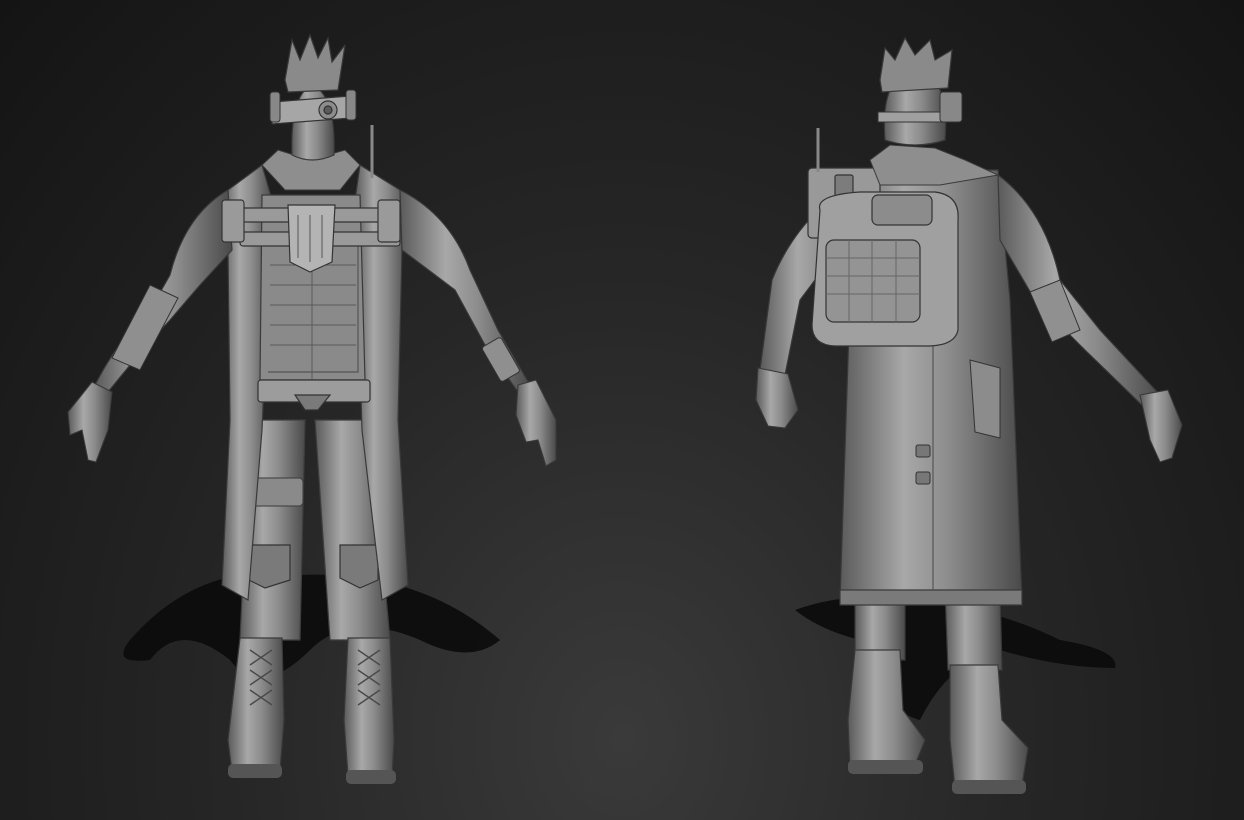 The height and width of the screenshot is (820, 1244). I want to click on front-goggles, so click(312, 110).